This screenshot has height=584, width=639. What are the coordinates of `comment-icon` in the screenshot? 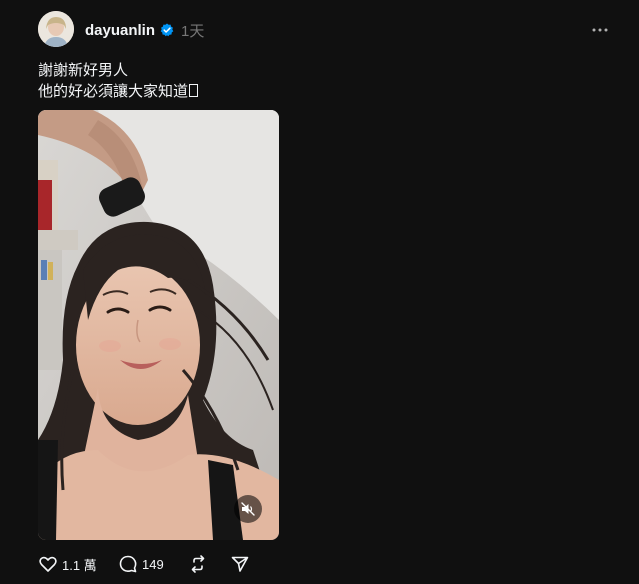 It's located at (128, 564).